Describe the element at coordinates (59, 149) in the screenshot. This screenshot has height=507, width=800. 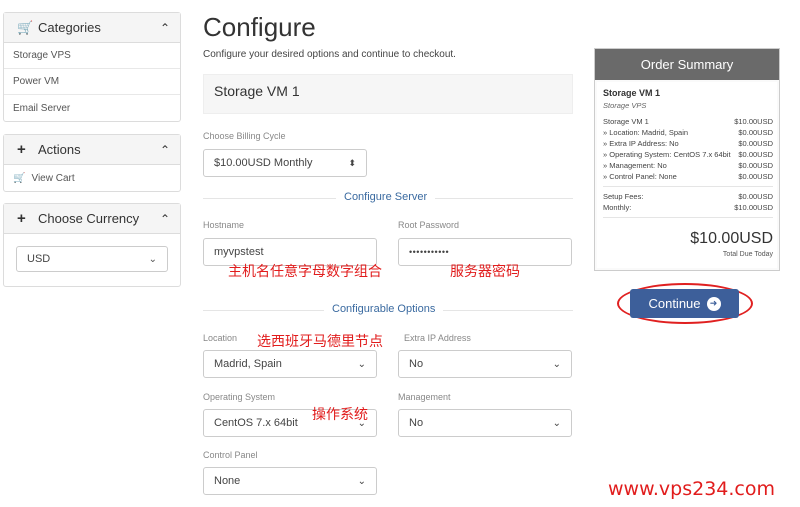
I see `actions-title: Actions` at that location.